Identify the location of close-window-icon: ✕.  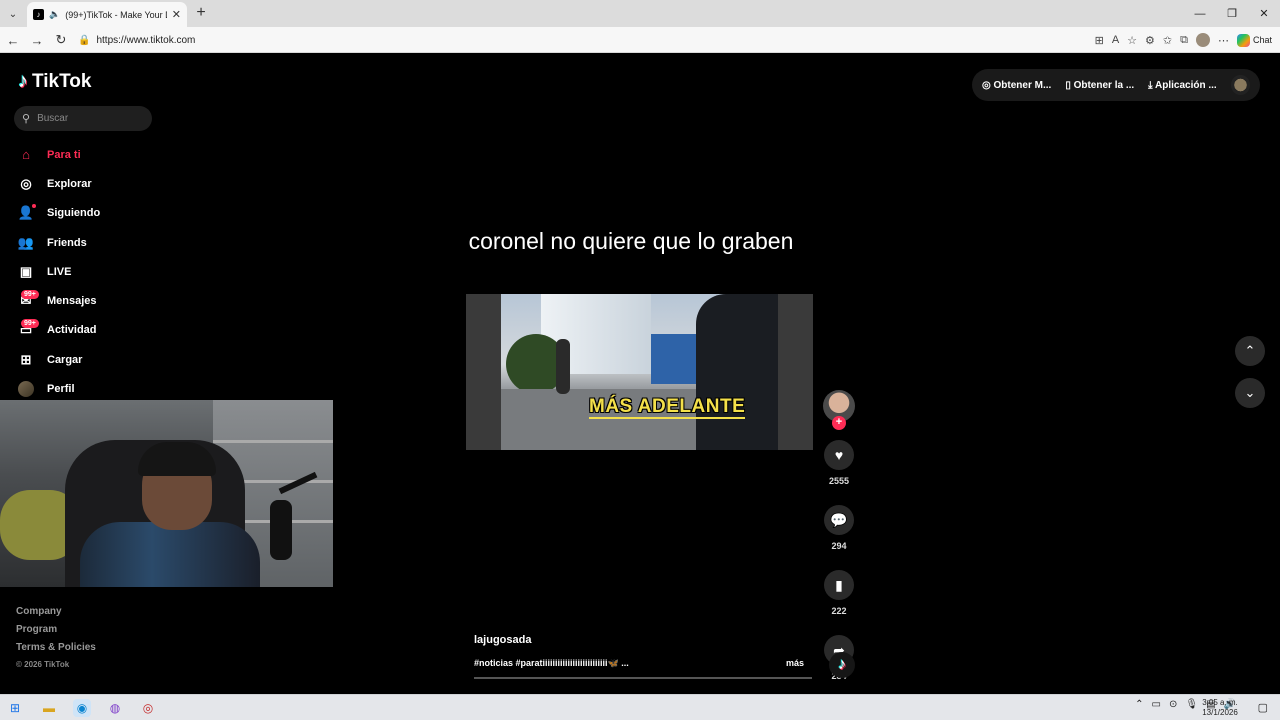
(1264, 13).